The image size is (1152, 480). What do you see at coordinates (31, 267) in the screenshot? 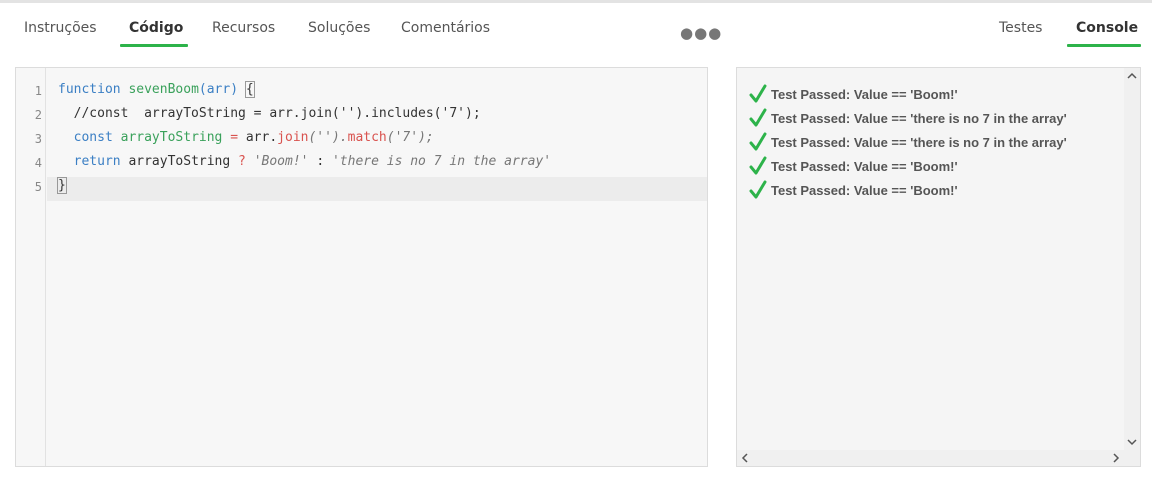
I see `line-number-gutter: 1 2 3 4 5` at bounding box center [31, 267].